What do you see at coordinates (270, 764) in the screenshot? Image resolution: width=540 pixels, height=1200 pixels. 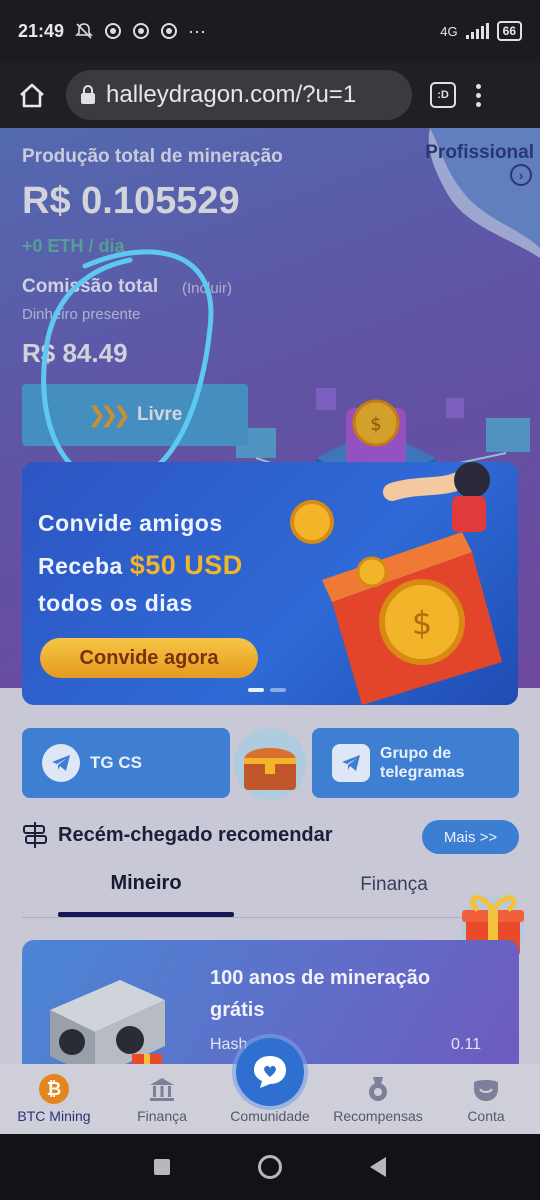 I see `treasure-chest-icon` at bounding box center [270, 764].